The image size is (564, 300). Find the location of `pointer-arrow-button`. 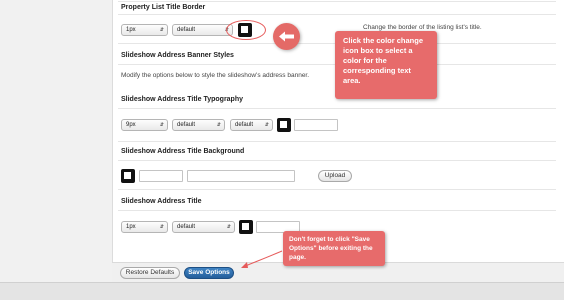

pointer-arrow-button is located at coordinates (286, 36).